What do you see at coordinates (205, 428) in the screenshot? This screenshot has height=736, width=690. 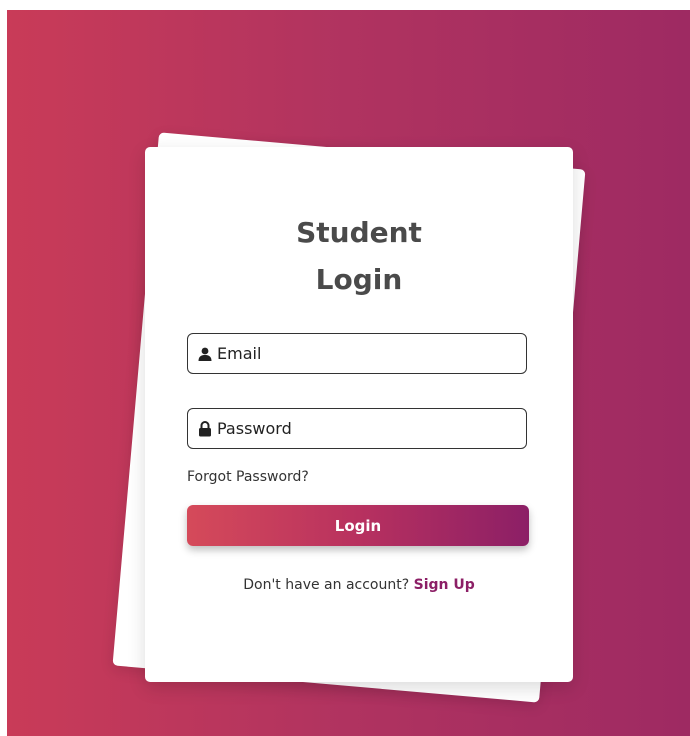 I see `lock-icon` at bounding box center [205, 428].